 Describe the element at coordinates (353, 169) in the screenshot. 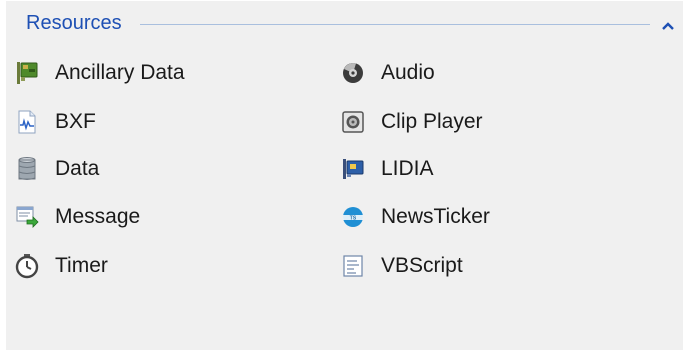

I see `lidia-icon` at that location.